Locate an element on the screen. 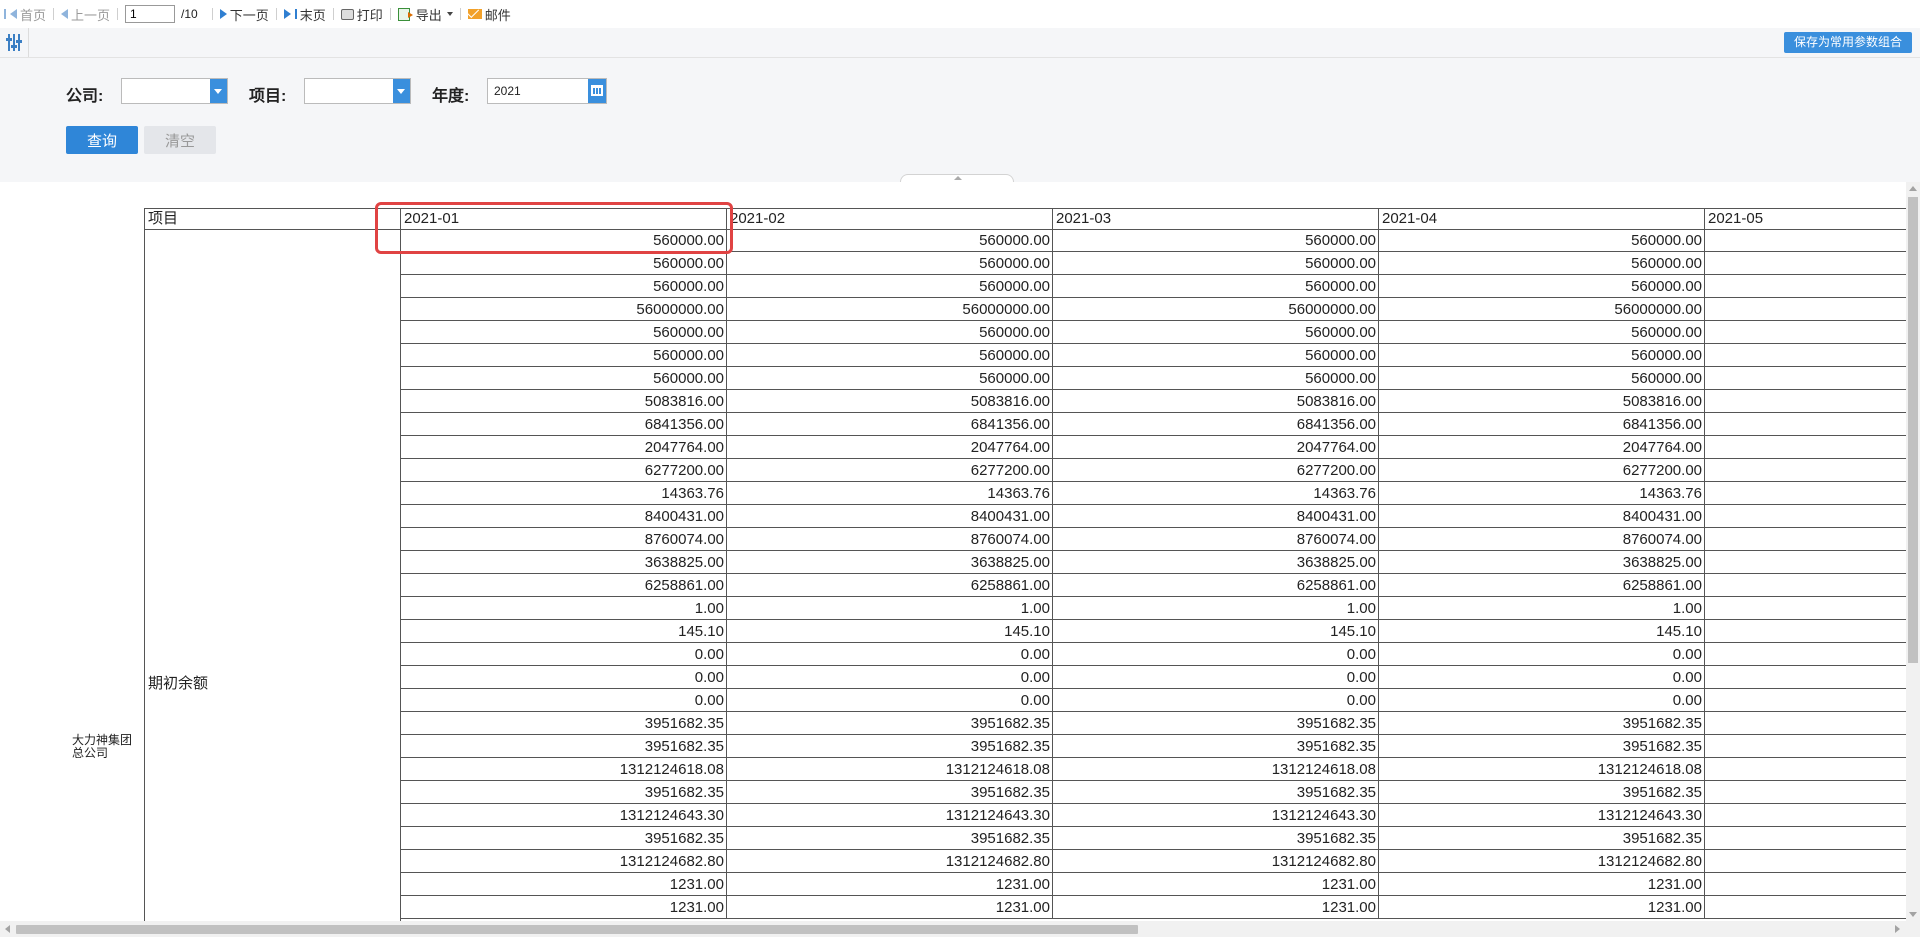 This screenshot has height=937, width=1920. horizontal-scrollbar is located at coordinates (960, 929).